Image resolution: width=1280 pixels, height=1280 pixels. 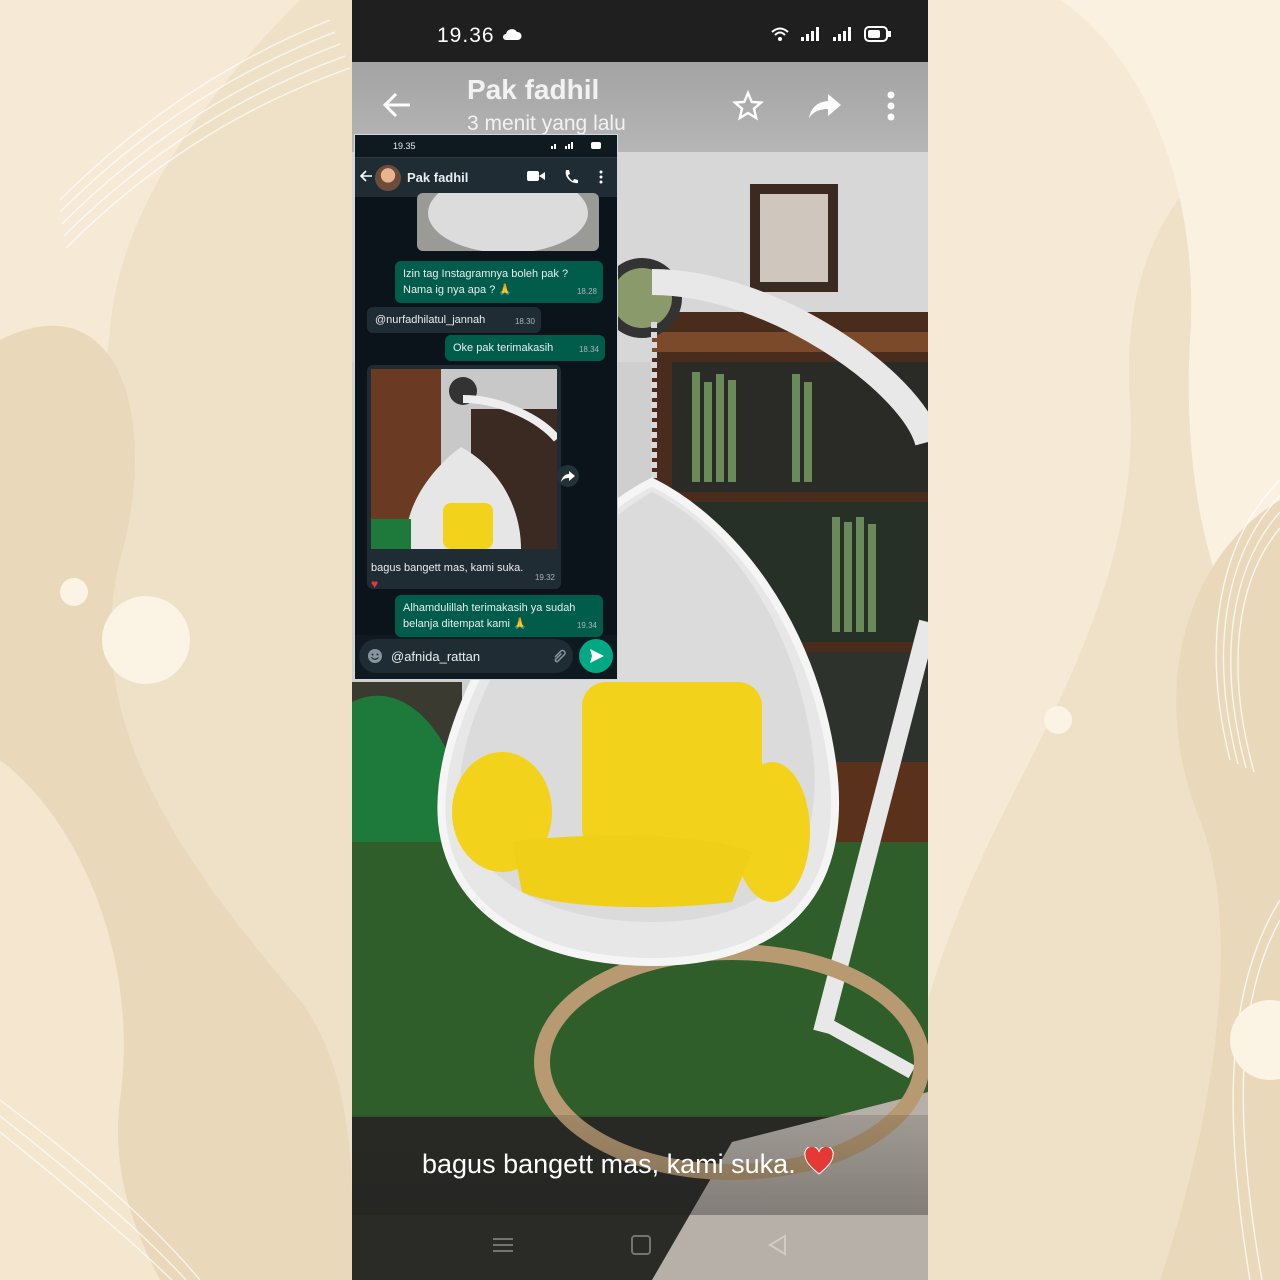 I want to click on image-message: bagus bangett mas, kami suka. ♥ 19.32, so click(x=464, y=478).